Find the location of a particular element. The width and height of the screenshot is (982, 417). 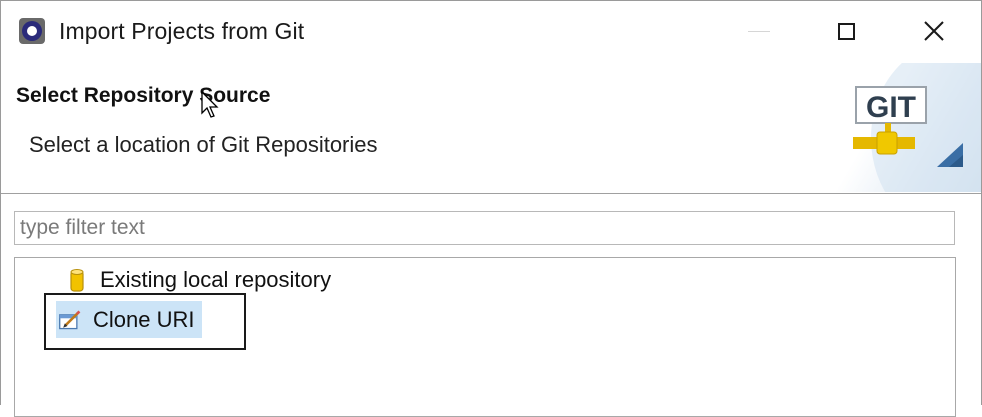

header-banner: GIT is located at coordinates (906, 127).